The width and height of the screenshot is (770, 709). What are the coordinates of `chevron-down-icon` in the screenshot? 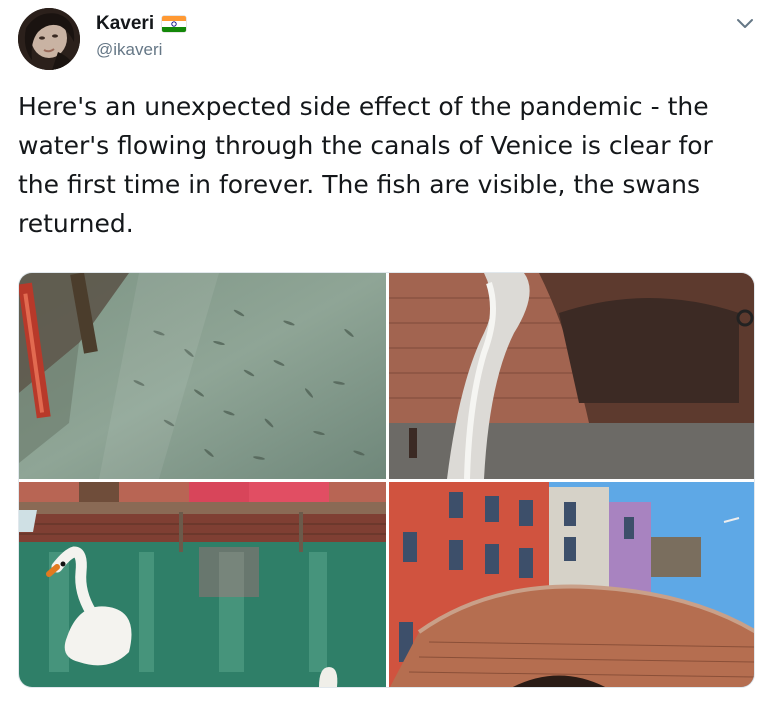 It's located at (745, 24).